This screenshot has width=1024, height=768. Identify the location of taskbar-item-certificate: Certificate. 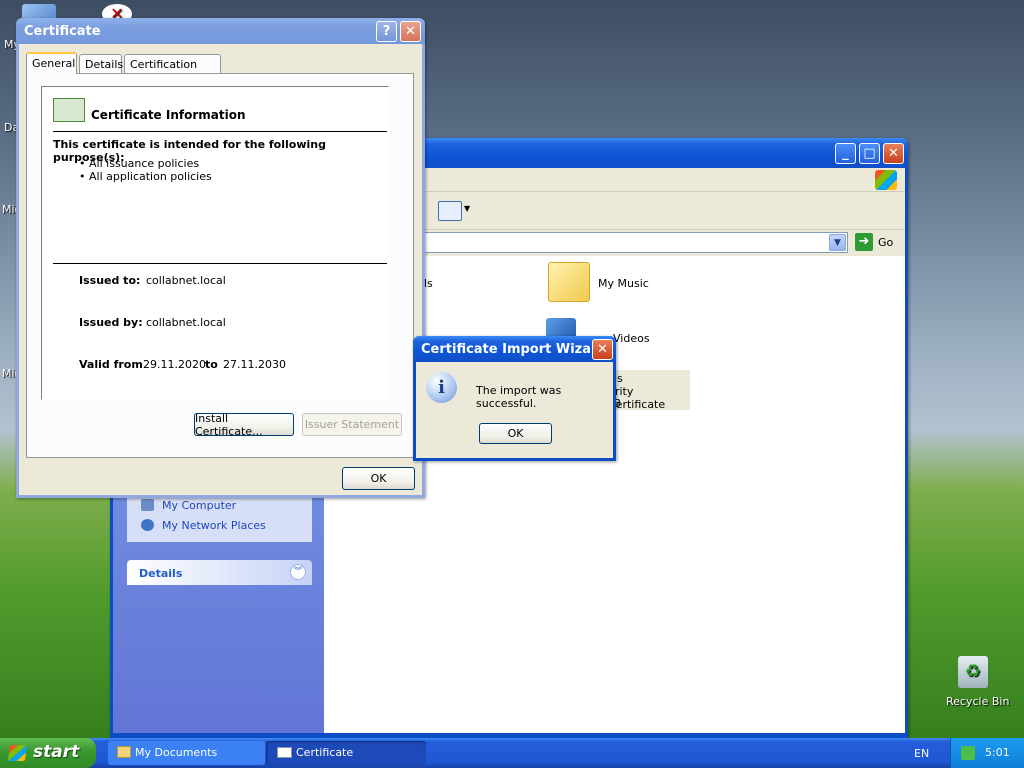
(346, 753).